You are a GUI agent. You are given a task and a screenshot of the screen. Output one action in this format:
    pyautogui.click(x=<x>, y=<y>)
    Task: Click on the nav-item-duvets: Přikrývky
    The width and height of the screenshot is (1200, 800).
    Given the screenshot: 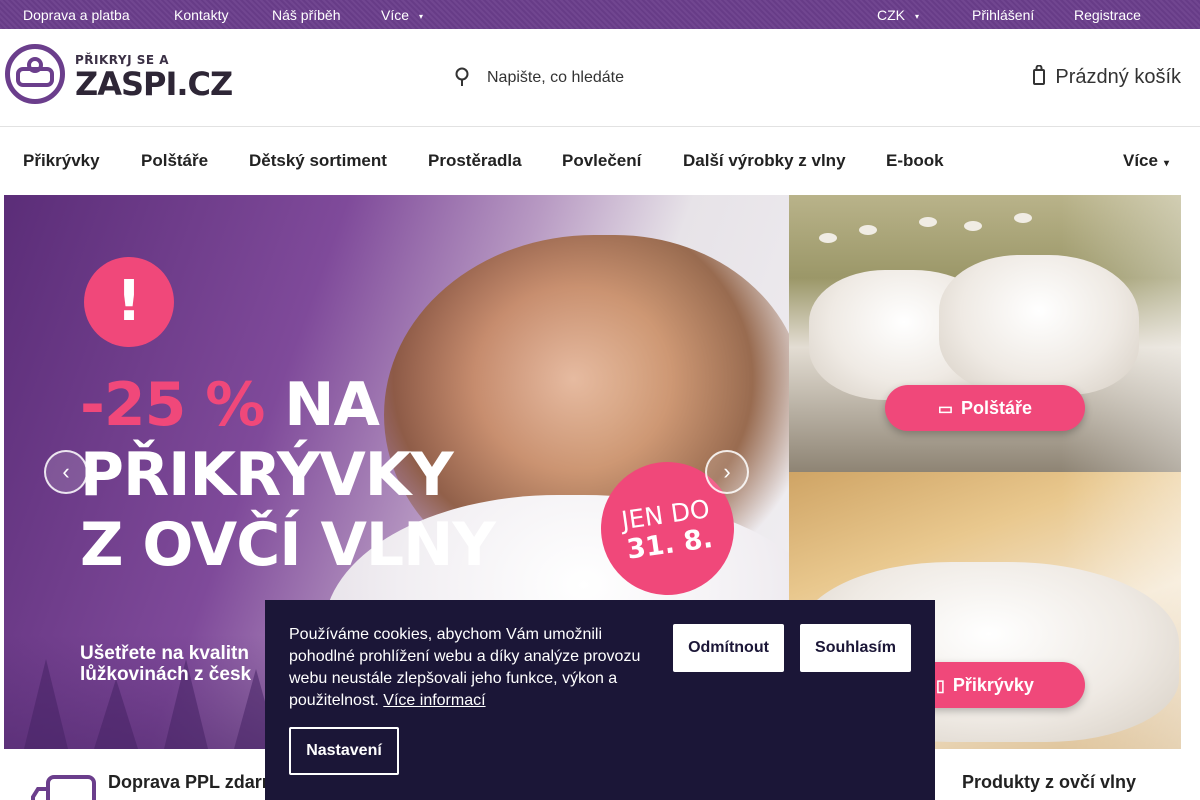 What is the action you would take?
    pyautogui.click(x=61, y=161)
    